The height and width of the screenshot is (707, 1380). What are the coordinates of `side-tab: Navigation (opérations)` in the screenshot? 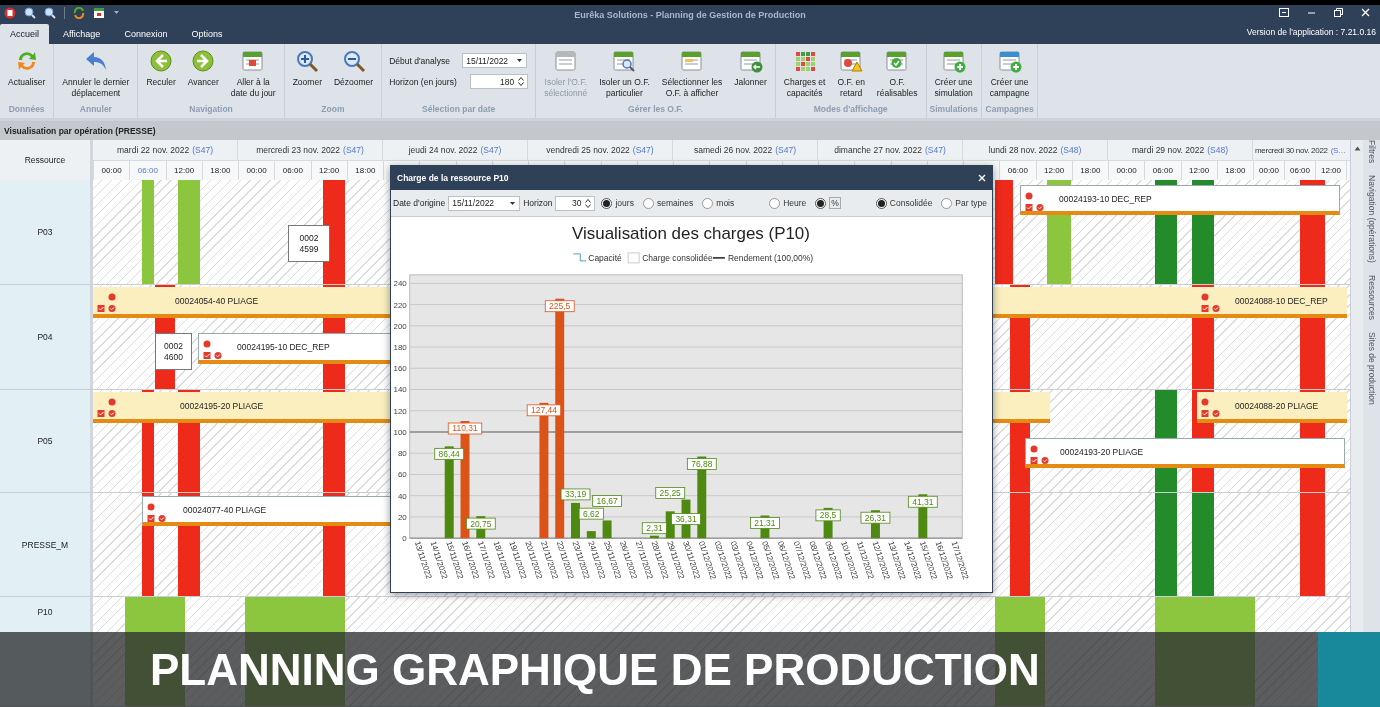 It's located at (1371, 219).